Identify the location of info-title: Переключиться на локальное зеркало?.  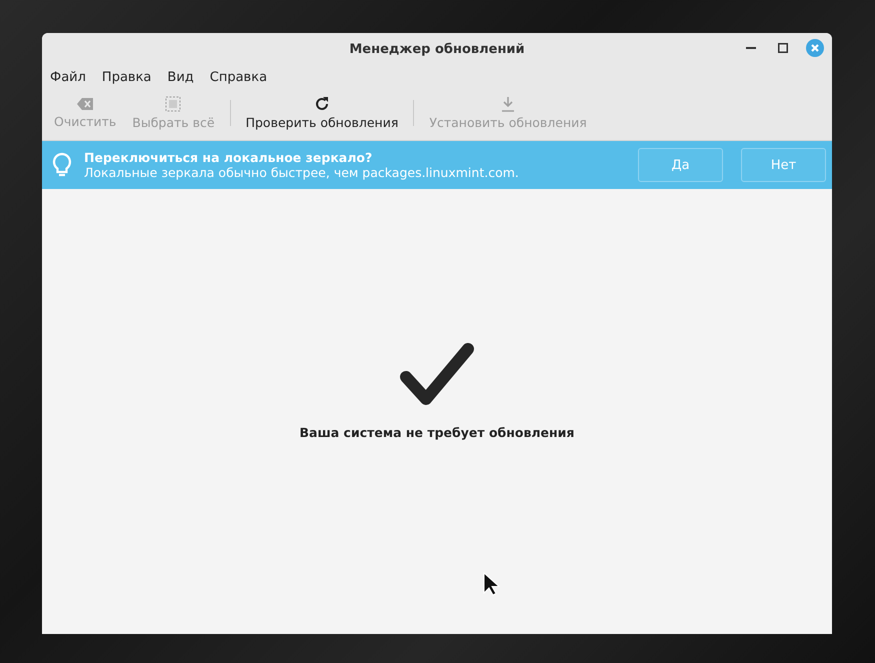
(229, 157).